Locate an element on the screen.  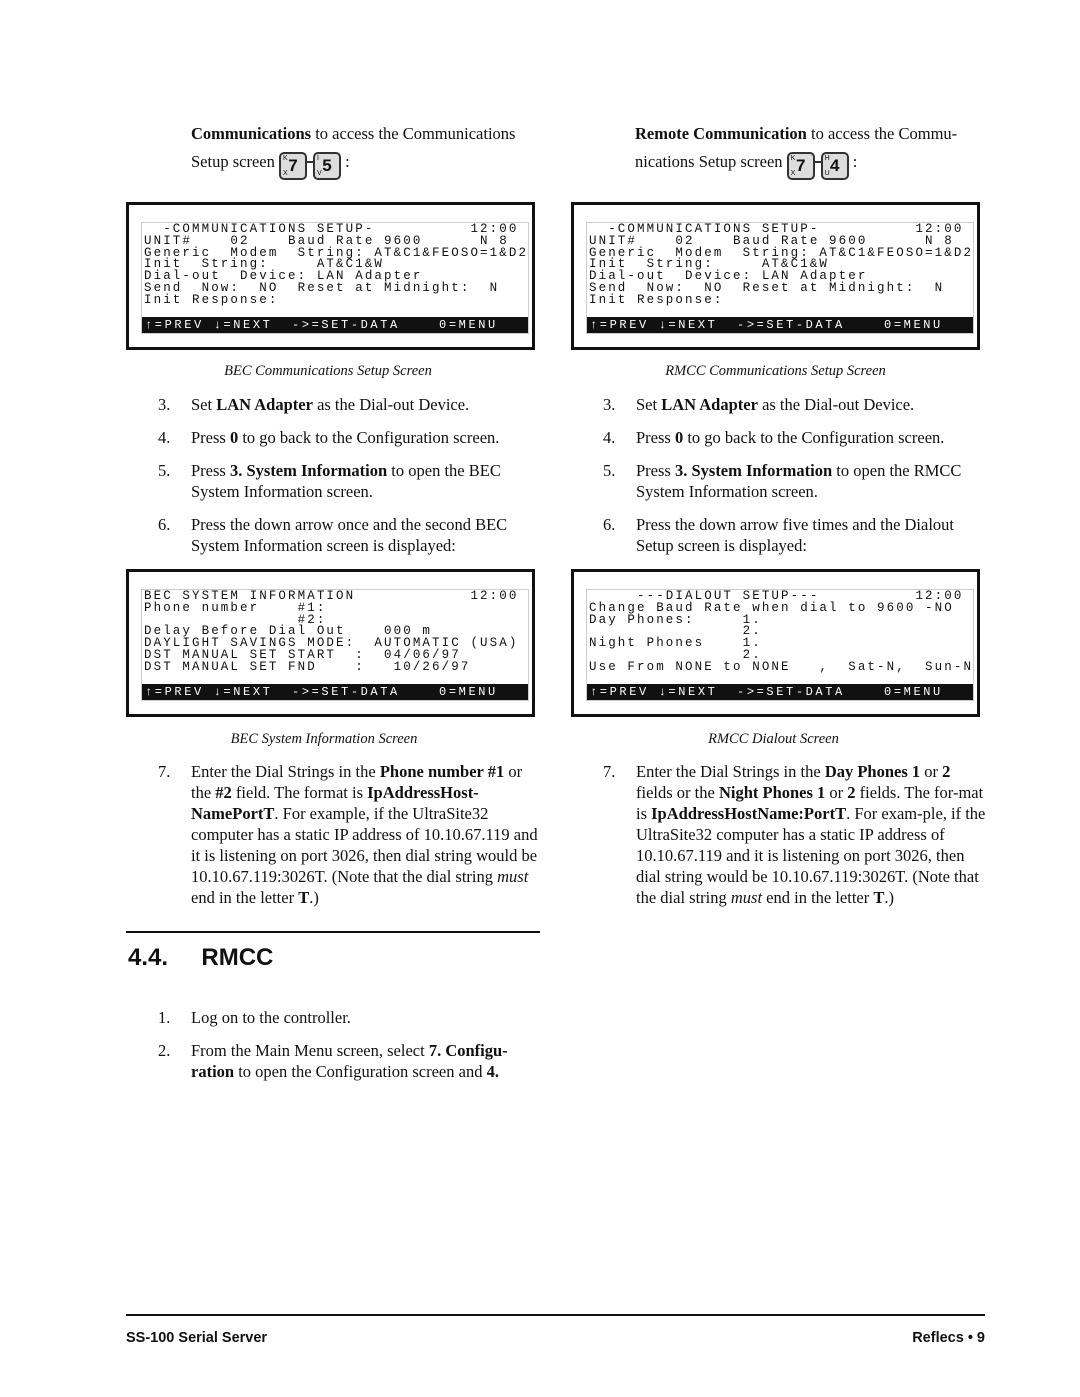
step-text: fields or the is located at coordinates (677, 792).